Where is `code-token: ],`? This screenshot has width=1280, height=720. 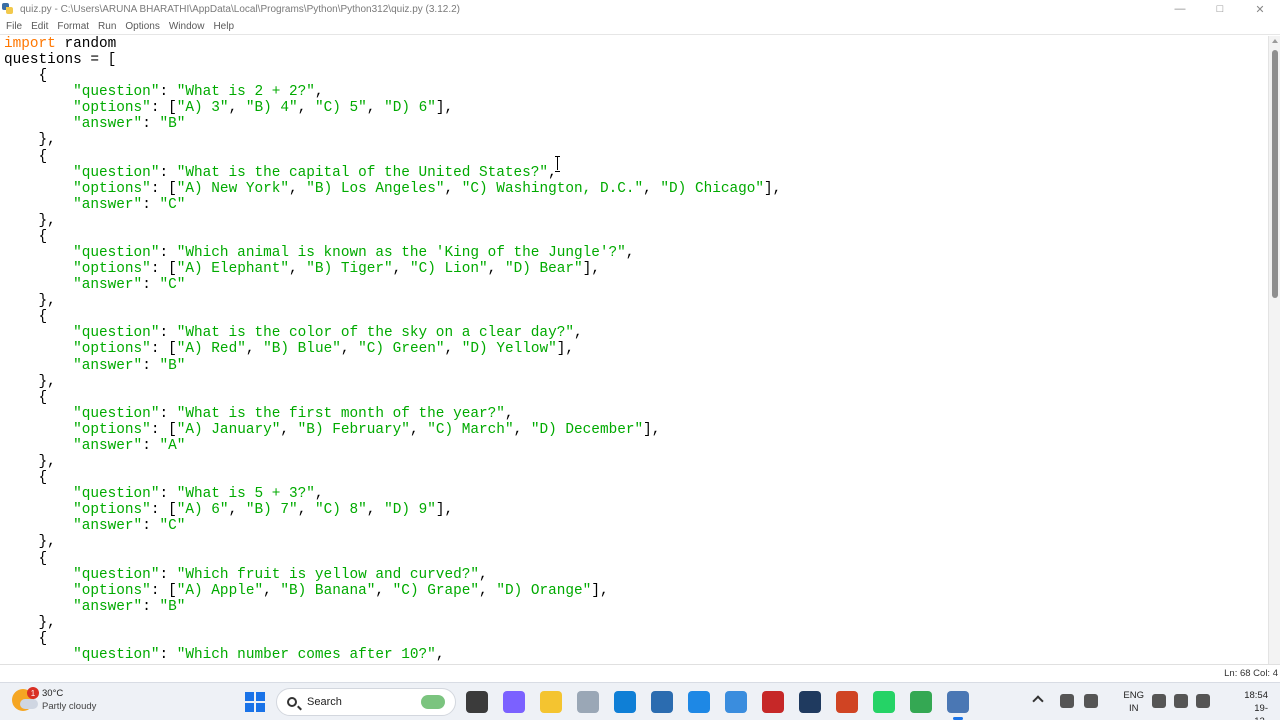
code-token: ], is located at coordinates (591, 269).